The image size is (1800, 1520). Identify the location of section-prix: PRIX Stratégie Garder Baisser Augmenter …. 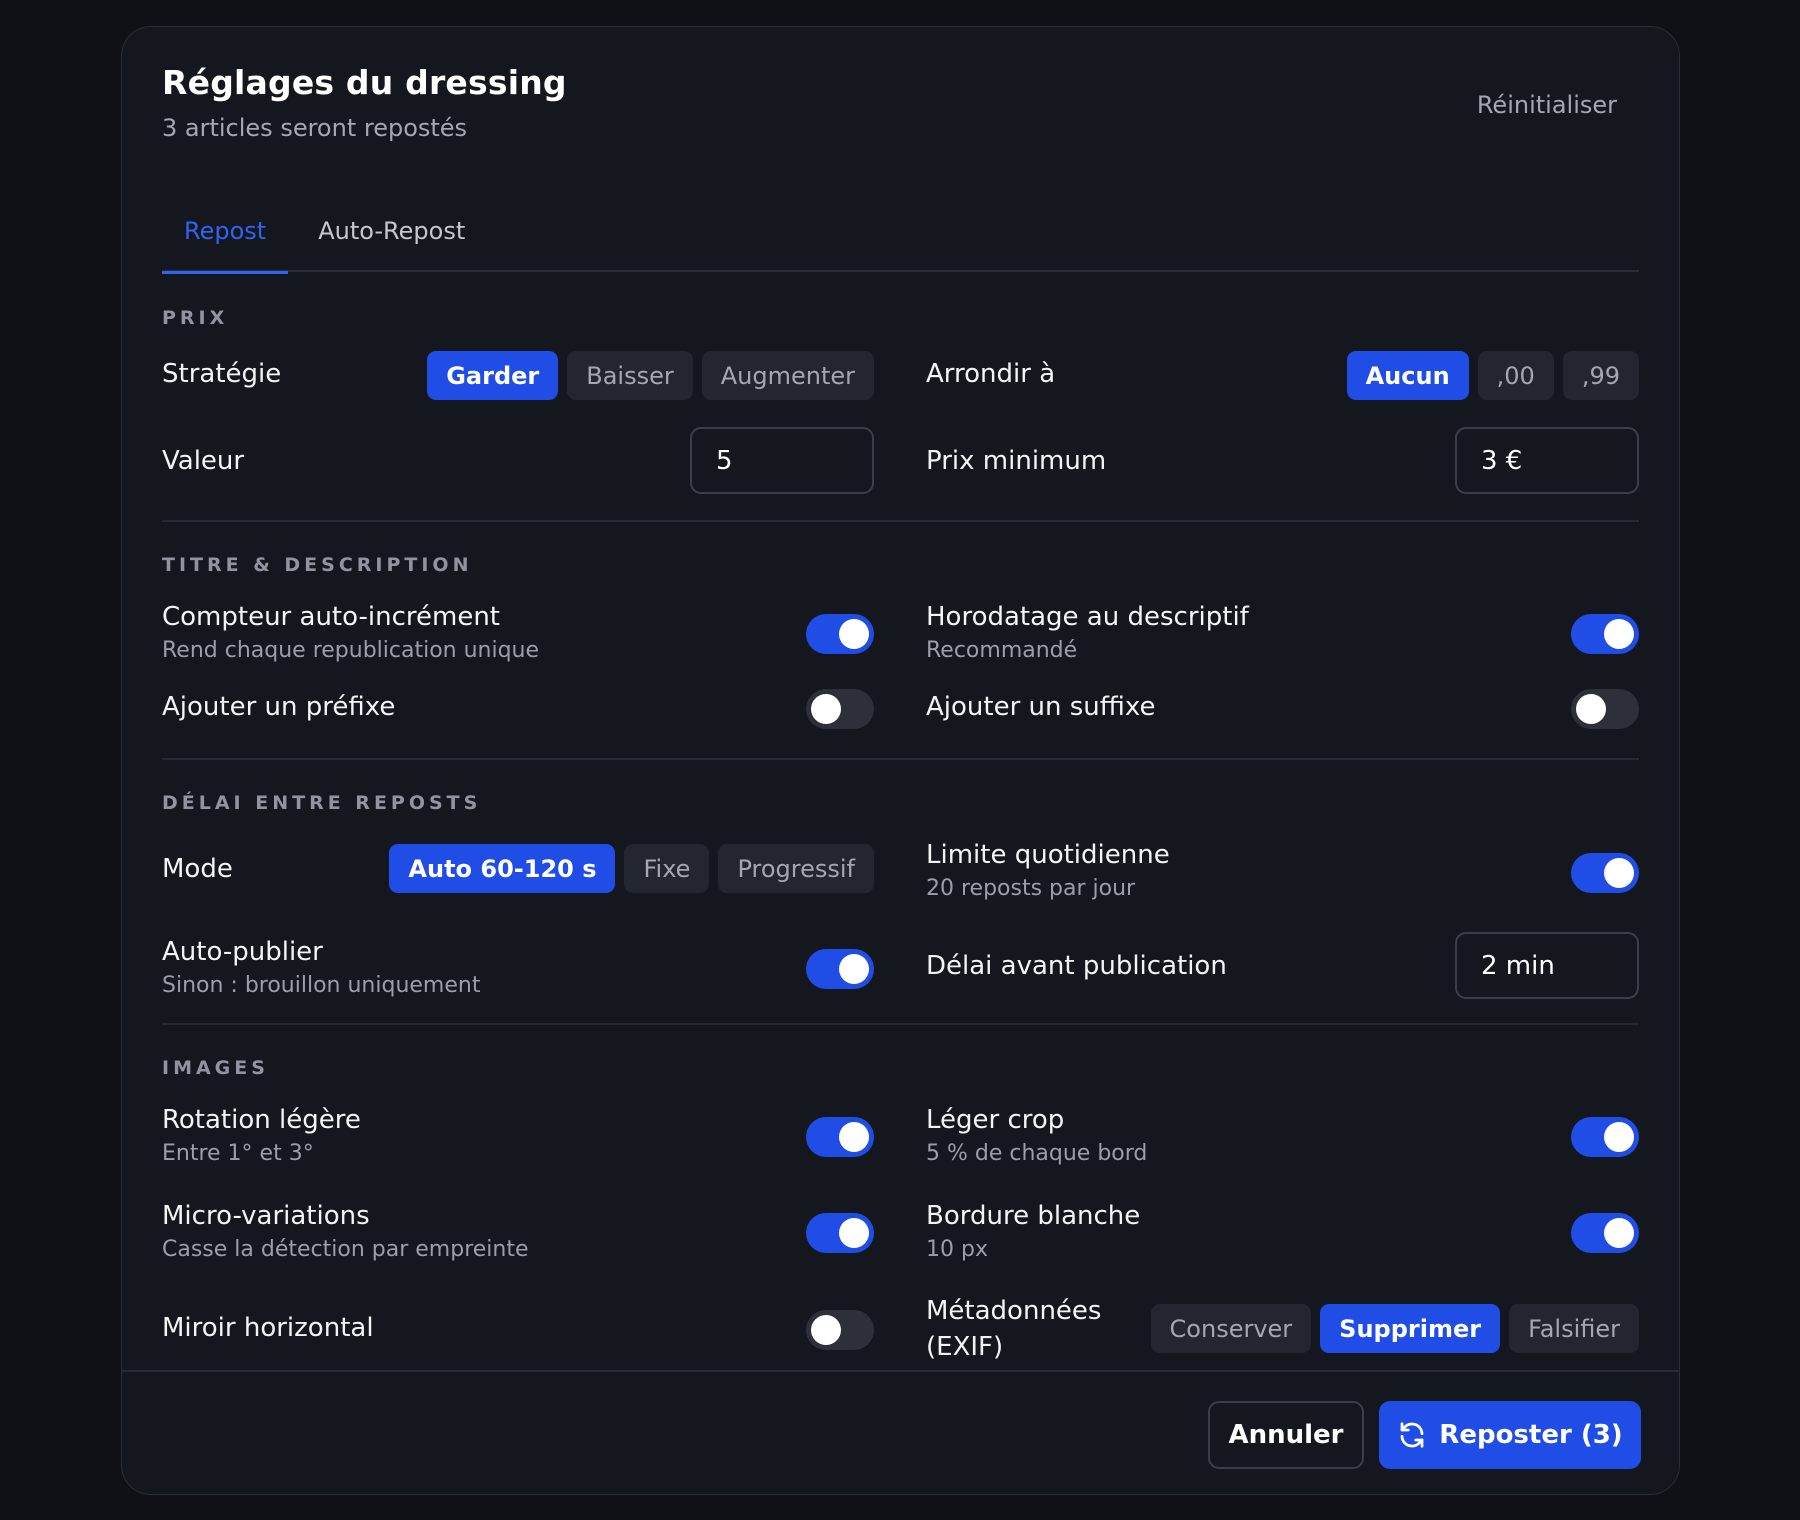
(900, 397).